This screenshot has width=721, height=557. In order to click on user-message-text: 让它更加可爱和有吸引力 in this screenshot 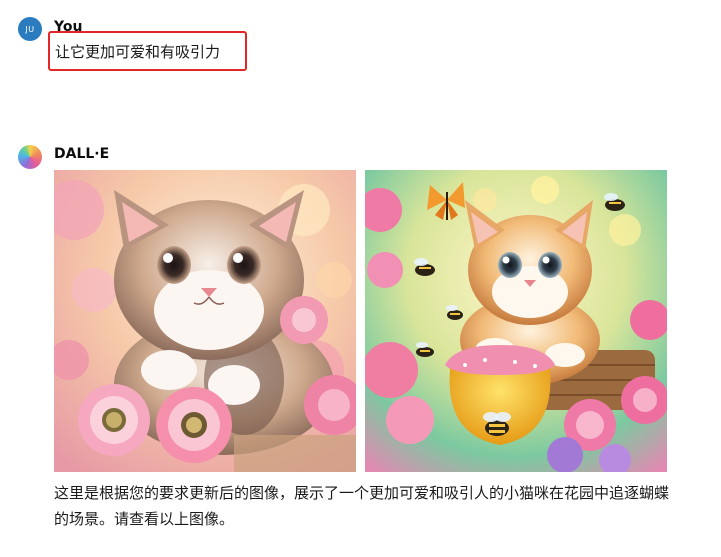, I will do `click(138, 52)`.